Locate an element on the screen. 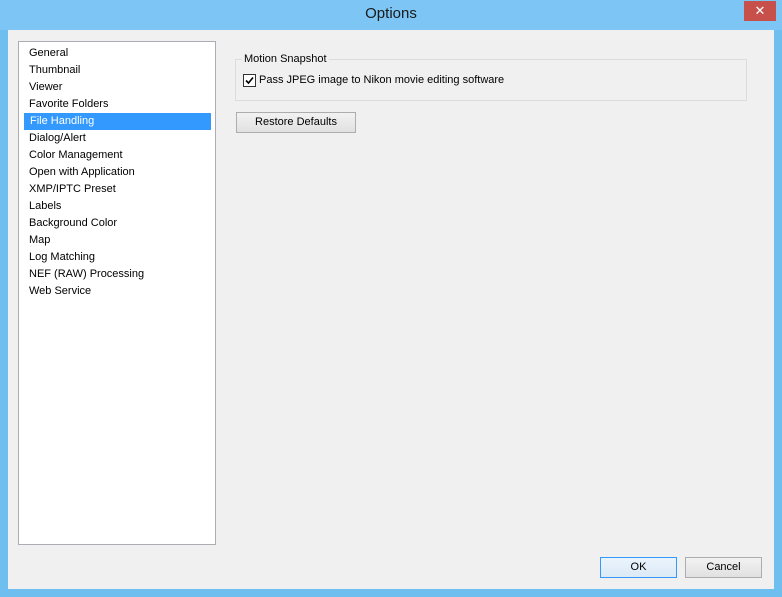 The height and width of the screenshot is (597, 782). ok-button: OK is located at coordinates (638, 567).